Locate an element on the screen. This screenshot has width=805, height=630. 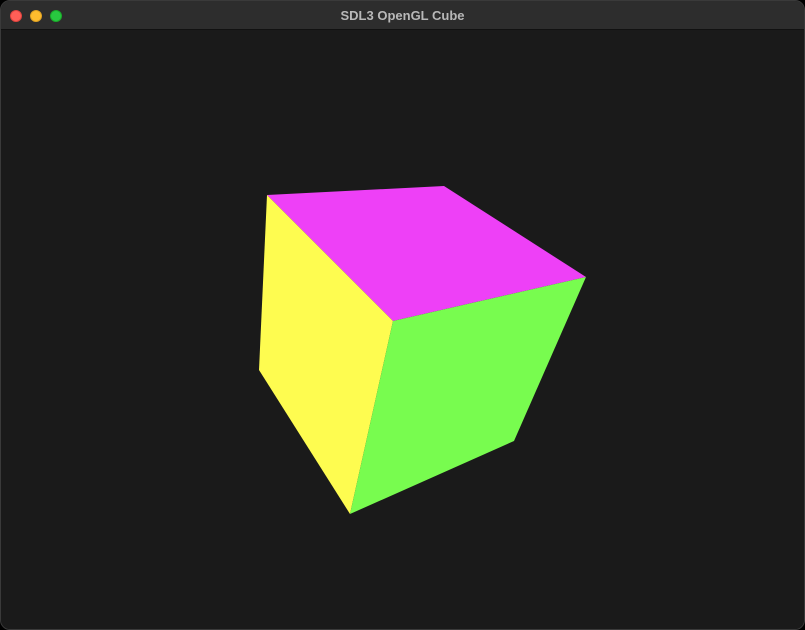
window-title: SDL3 OpenGL Cube is located at coordinates (402, 15).